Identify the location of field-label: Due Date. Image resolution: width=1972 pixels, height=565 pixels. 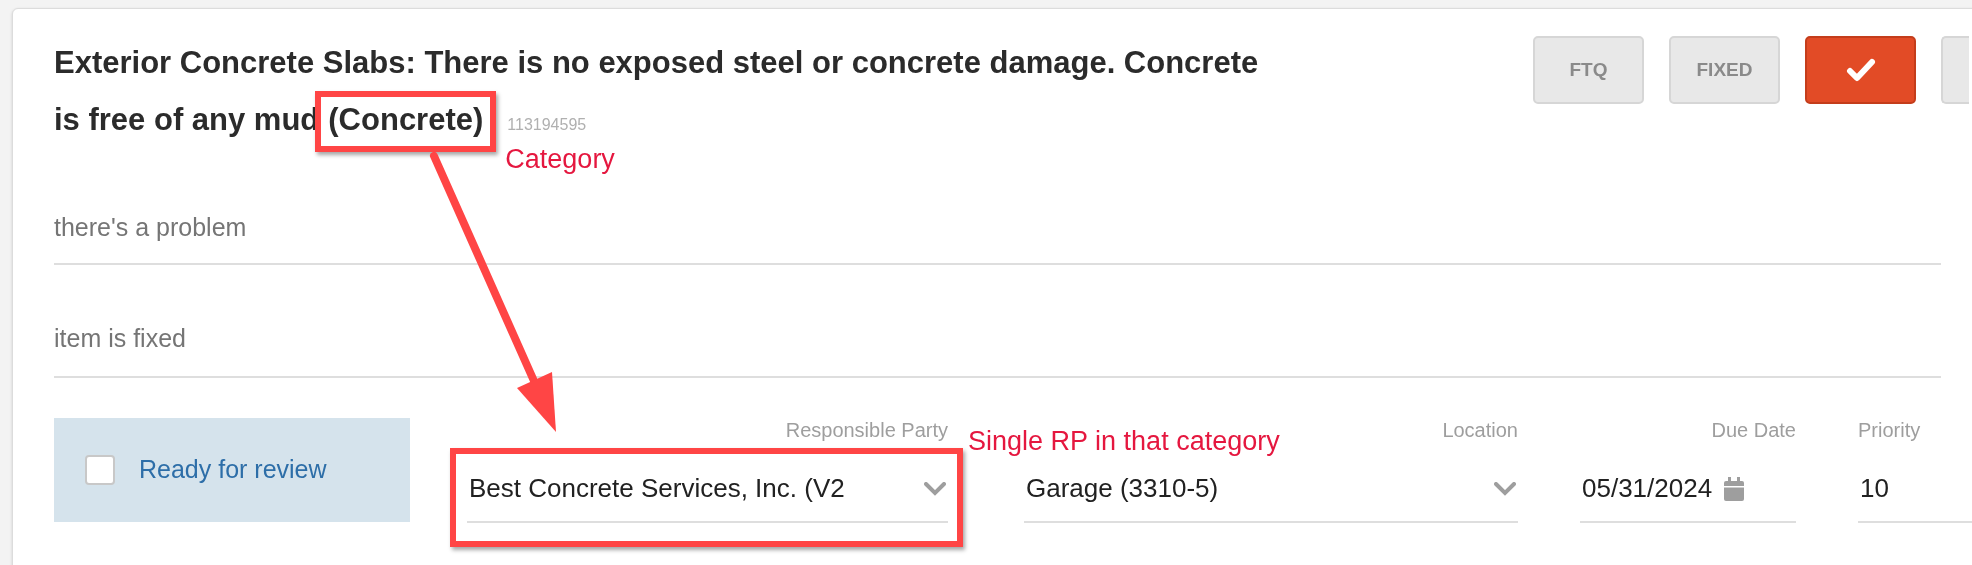
(1753, 430).